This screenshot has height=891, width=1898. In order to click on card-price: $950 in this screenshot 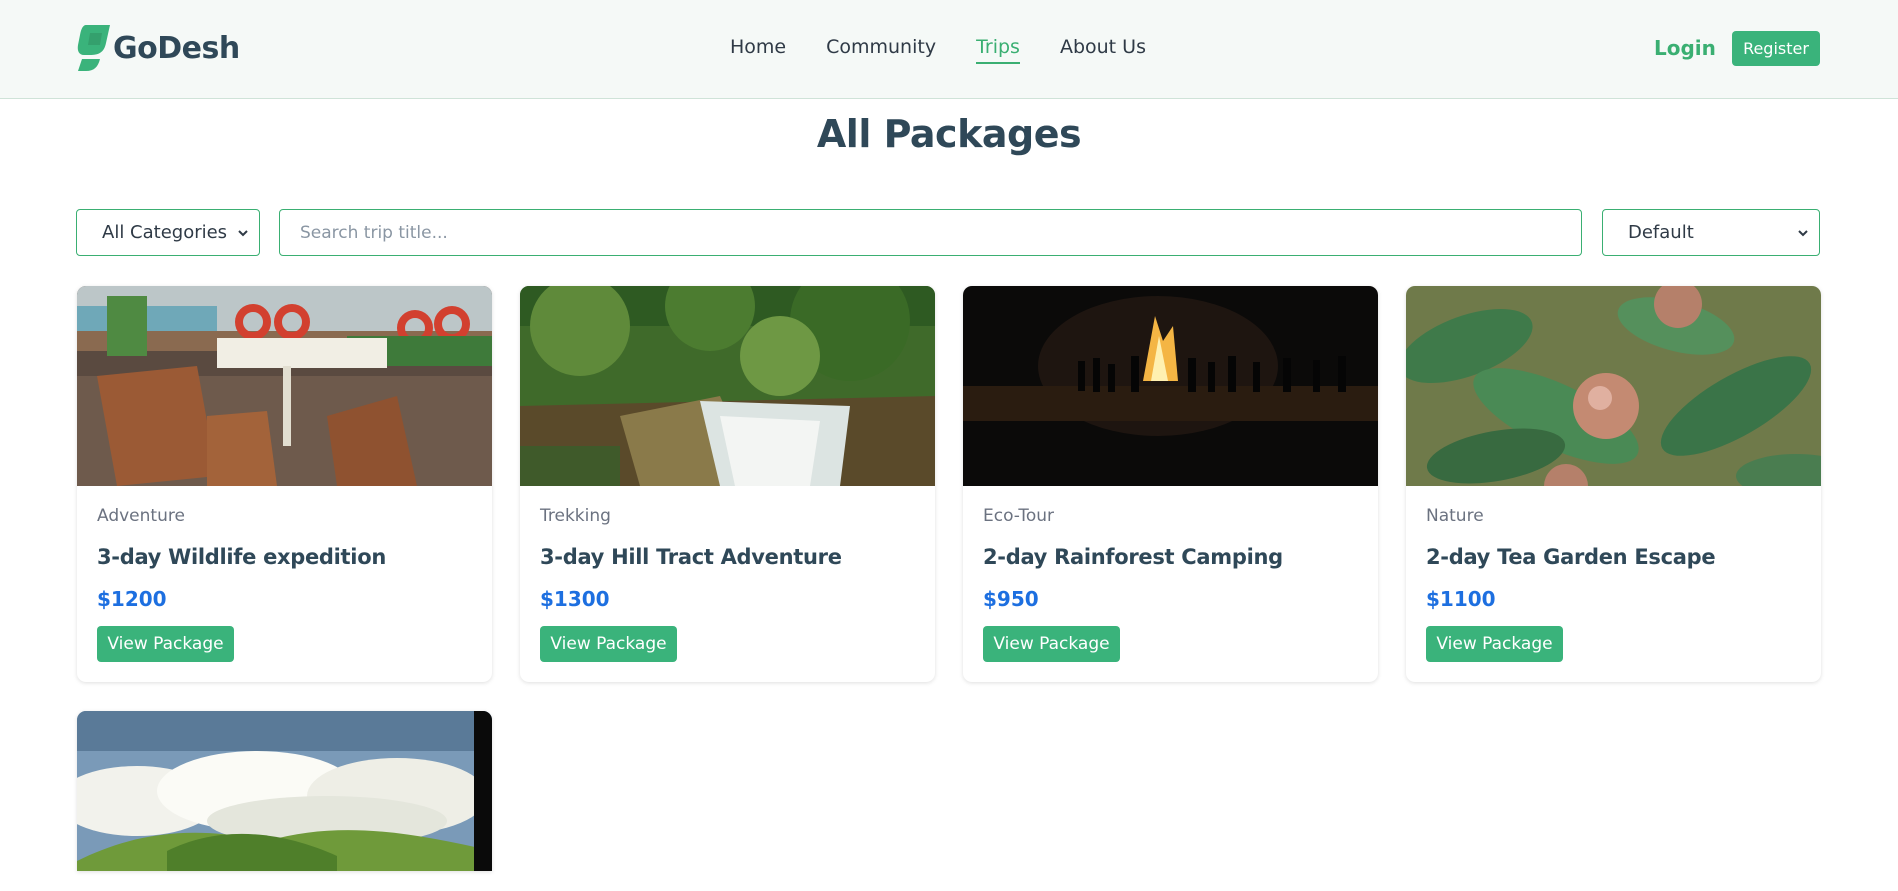, I will do `click(1011, 599)`.